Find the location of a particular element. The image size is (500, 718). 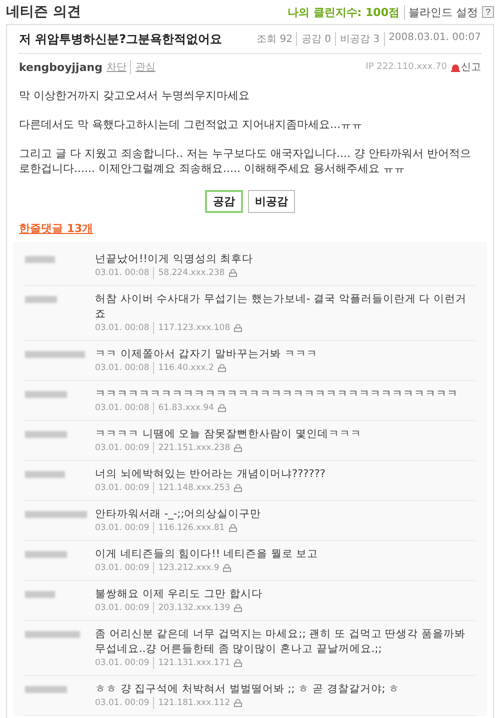

comment-ip: 61.83.xxx.94 is located at coordinates (183, 408).